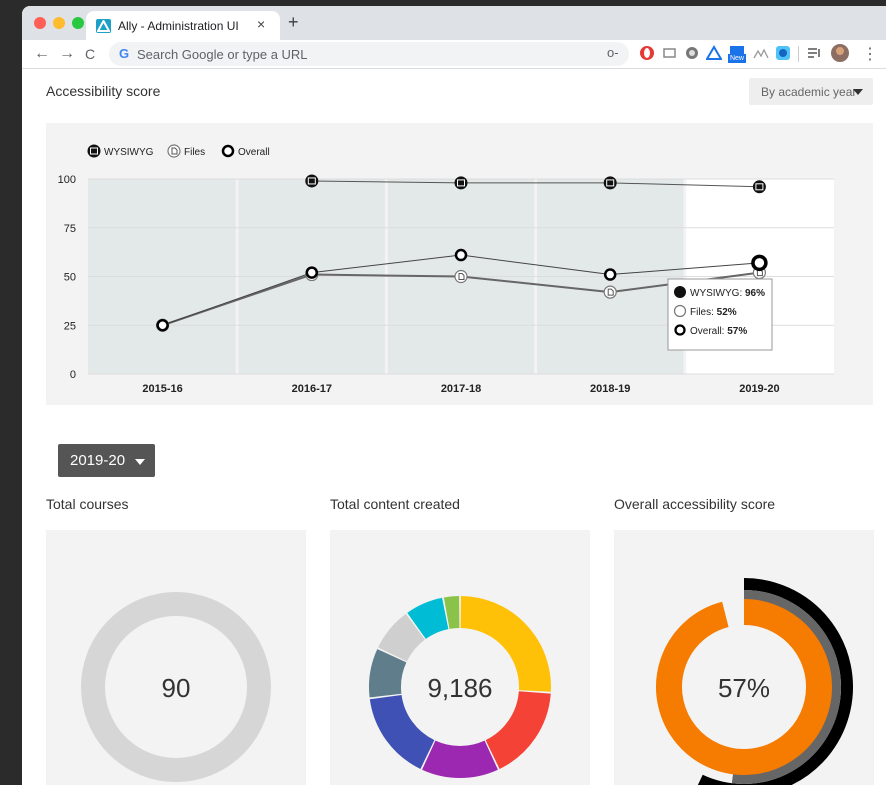 The width and height of the screenshot is (886, 785). I want to click on tooltip-row-value: 57%, so click(737, 331).